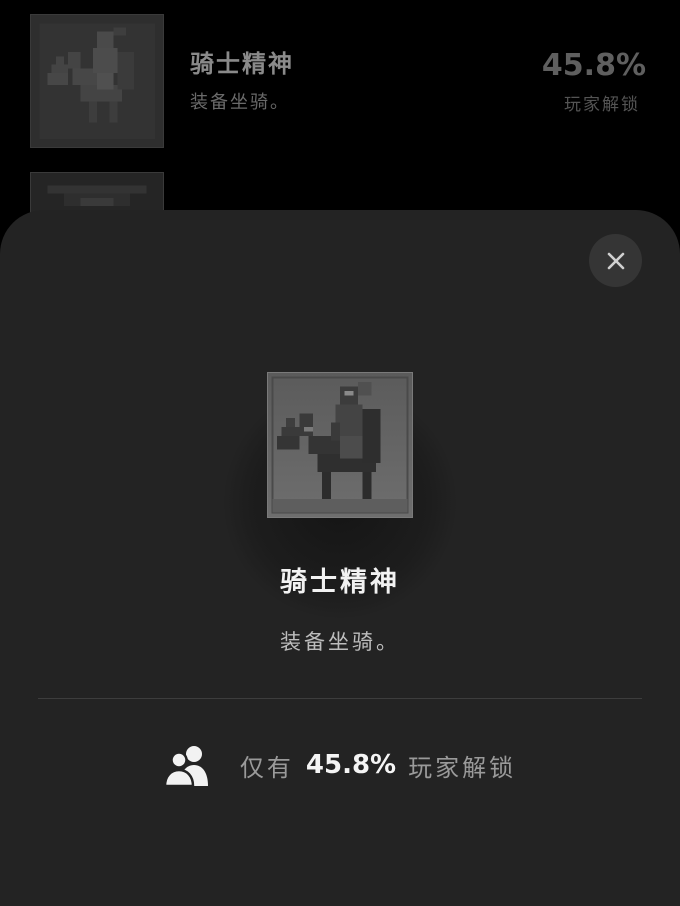  Describe the element at coordinates (602, 105) in the screenshot. I see `unlock-percent-label: 玩家解锁` at that location.